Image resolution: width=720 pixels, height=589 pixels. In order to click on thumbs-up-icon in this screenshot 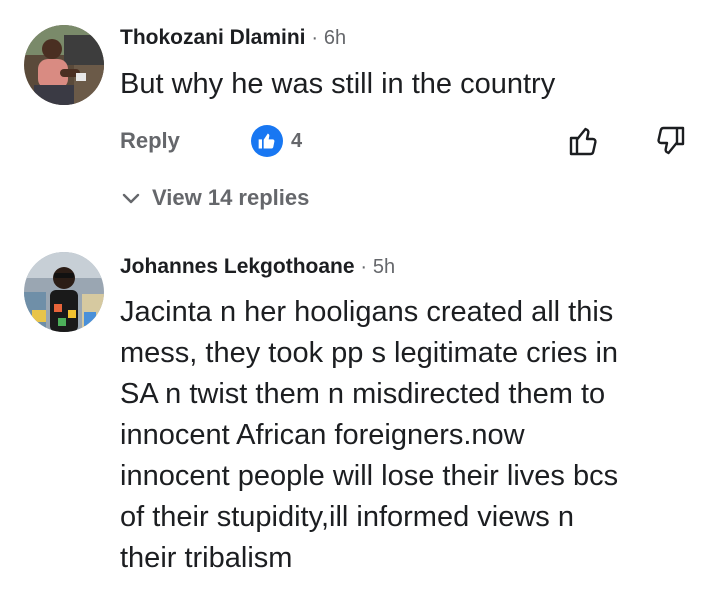, I will do `click(267, 141)`.